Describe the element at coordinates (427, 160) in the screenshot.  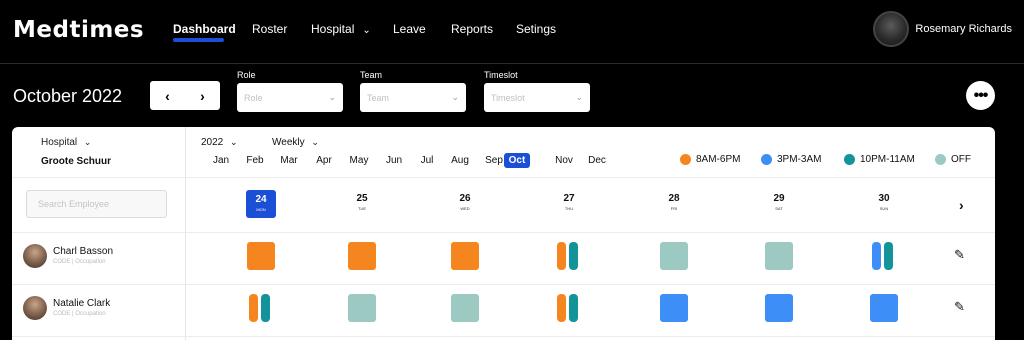
I see `month-jul: Jul` at that location.